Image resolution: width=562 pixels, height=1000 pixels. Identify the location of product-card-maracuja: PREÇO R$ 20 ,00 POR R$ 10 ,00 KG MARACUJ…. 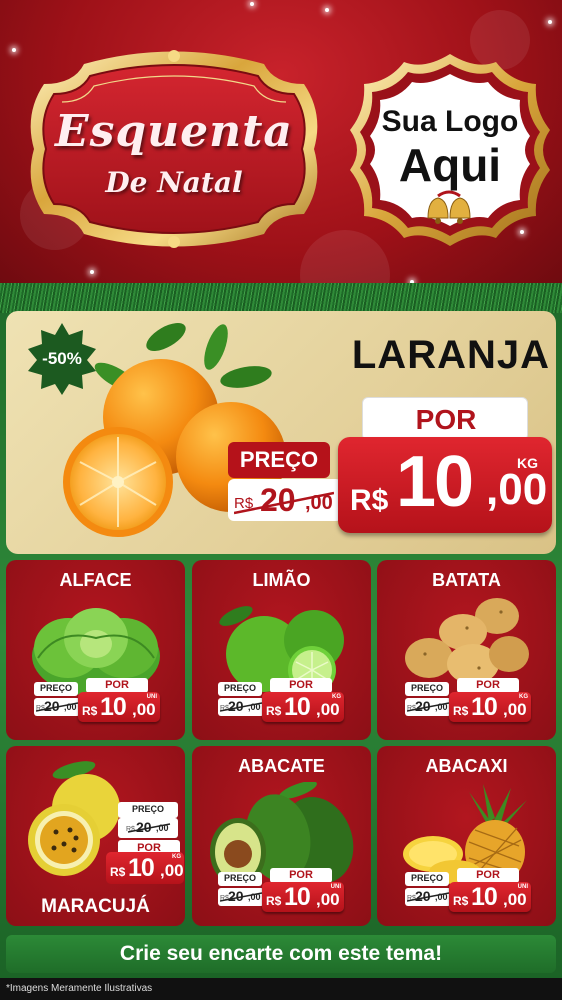
(95, 836).